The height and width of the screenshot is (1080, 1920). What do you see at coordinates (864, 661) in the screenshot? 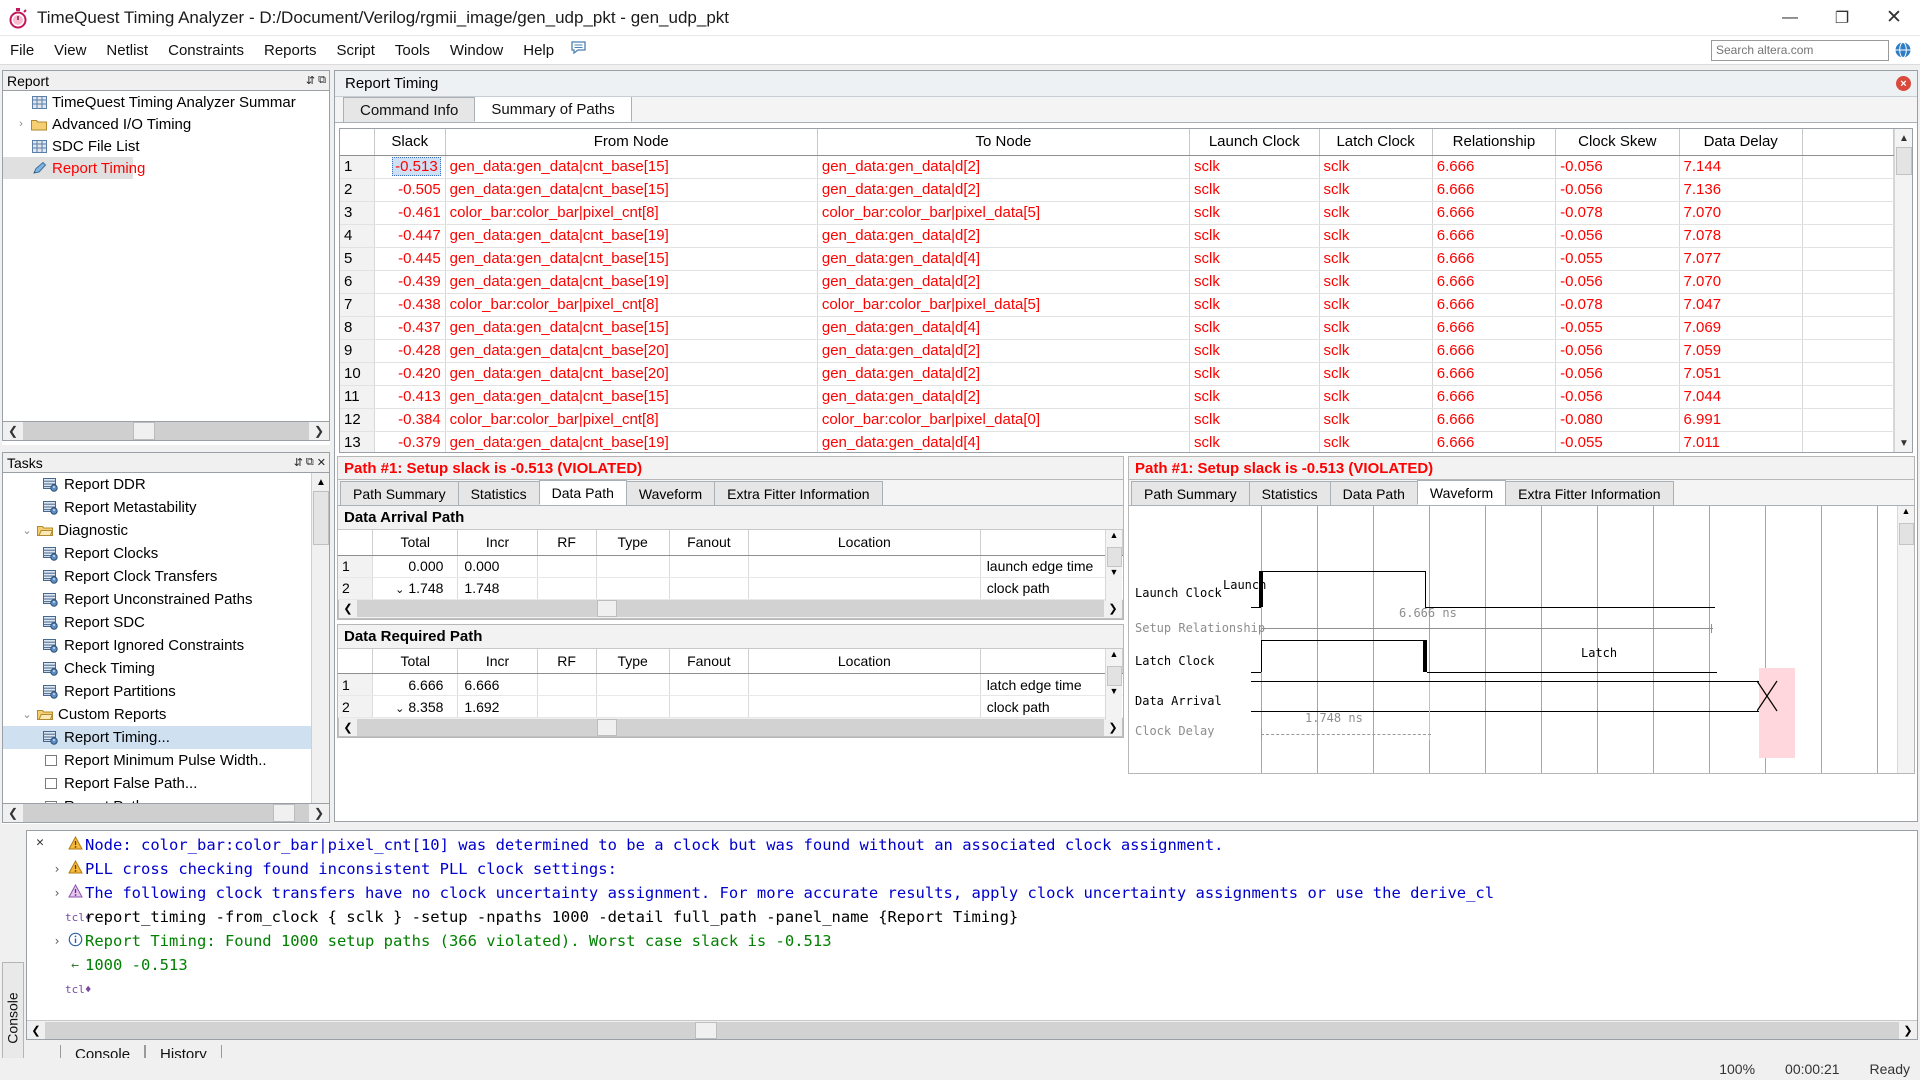
I see `col-required-location: Location` at bounding box center [864, 661].